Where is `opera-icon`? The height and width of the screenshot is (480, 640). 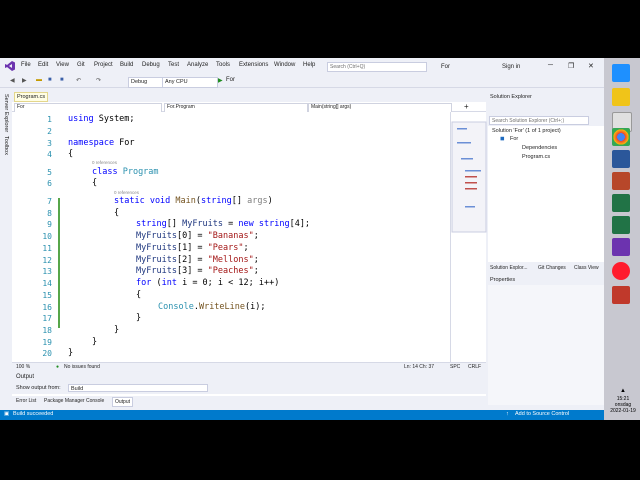 opera-icon is located at coordinates (621, 271).